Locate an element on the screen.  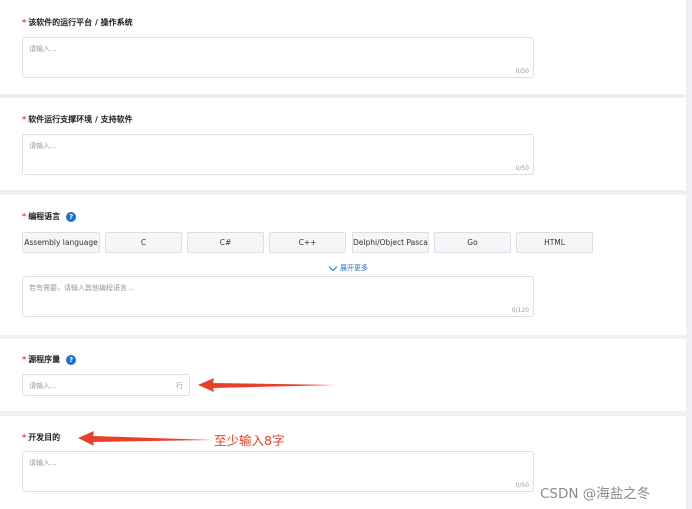
annotation-arrows is located at coordinates (207, 412).